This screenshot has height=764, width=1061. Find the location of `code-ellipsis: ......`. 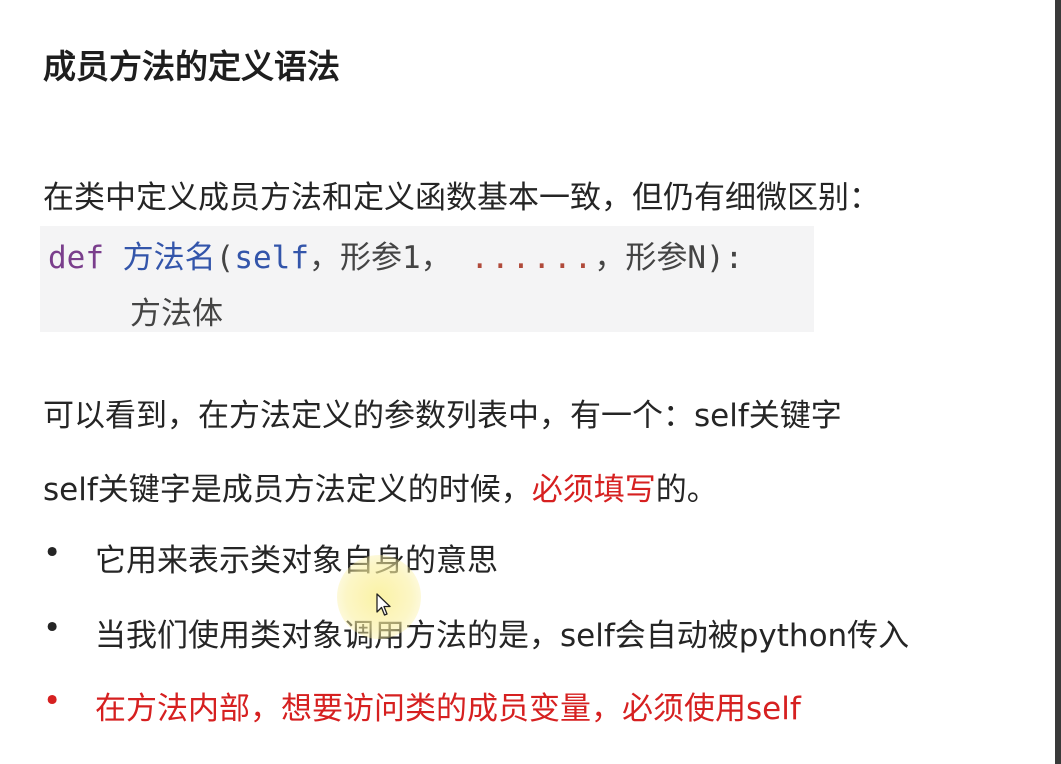

code-ellipsis: ...... is located at coordinates (532, 258).